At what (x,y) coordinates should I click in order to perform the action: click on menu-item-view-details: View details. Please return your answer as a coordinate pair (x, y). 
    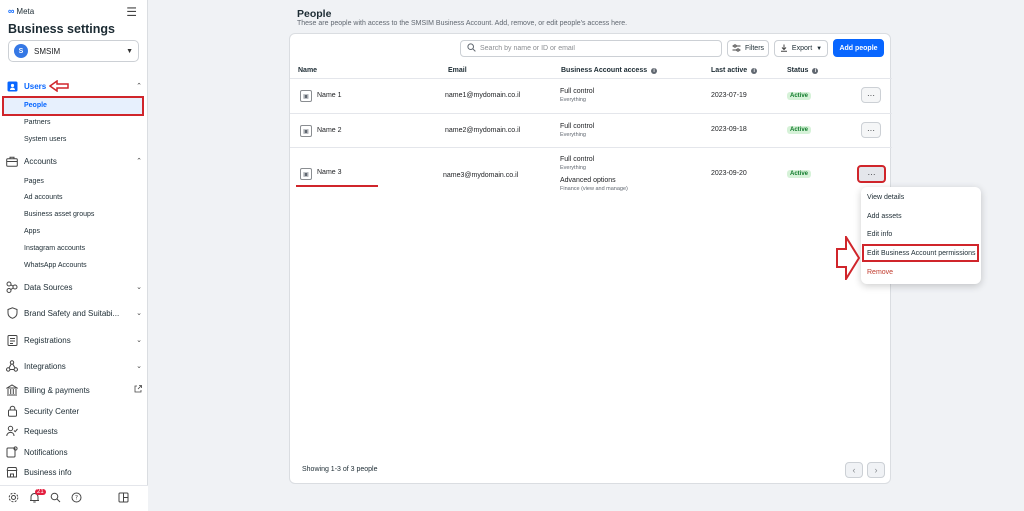
    Looking at the image, I should click on (885, 197).